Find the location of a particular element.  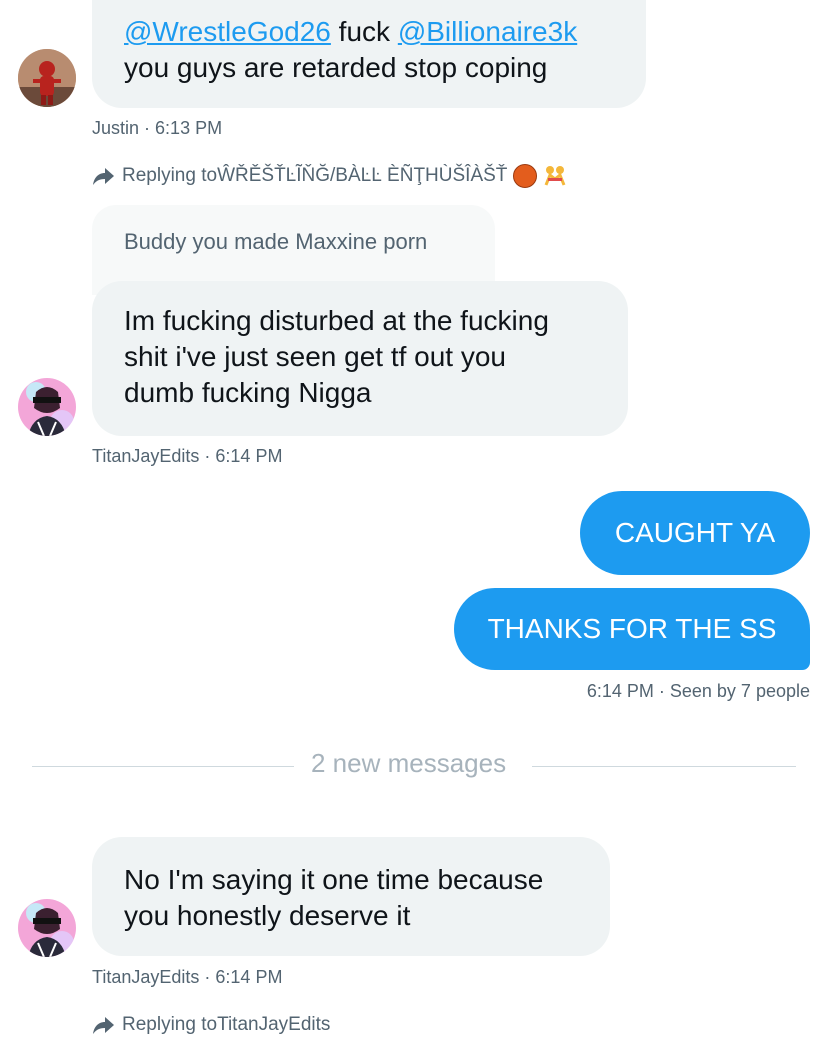

message-text: fuck is located at coordinates (364, 31).